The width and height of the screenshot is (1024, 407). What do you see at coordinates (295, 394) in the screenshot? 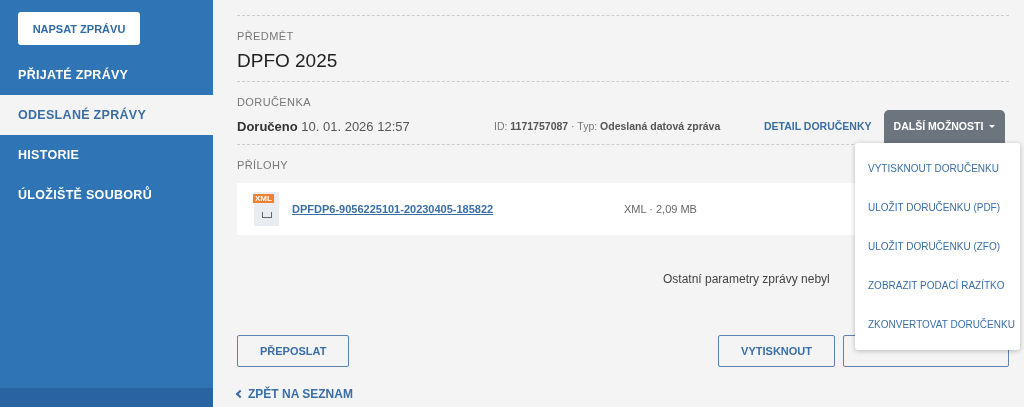
I see `back-link: ZPĚT NA SEZNAM` at bounding box center [295, 394].